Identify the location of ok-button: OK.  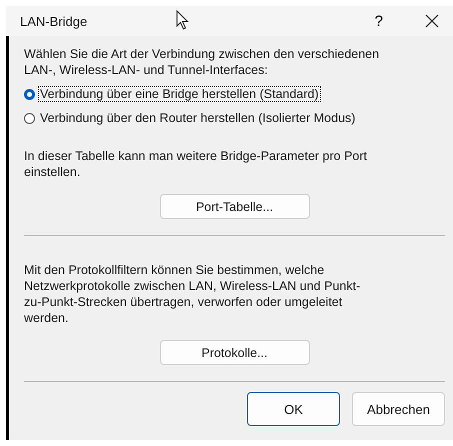
(293, 409).